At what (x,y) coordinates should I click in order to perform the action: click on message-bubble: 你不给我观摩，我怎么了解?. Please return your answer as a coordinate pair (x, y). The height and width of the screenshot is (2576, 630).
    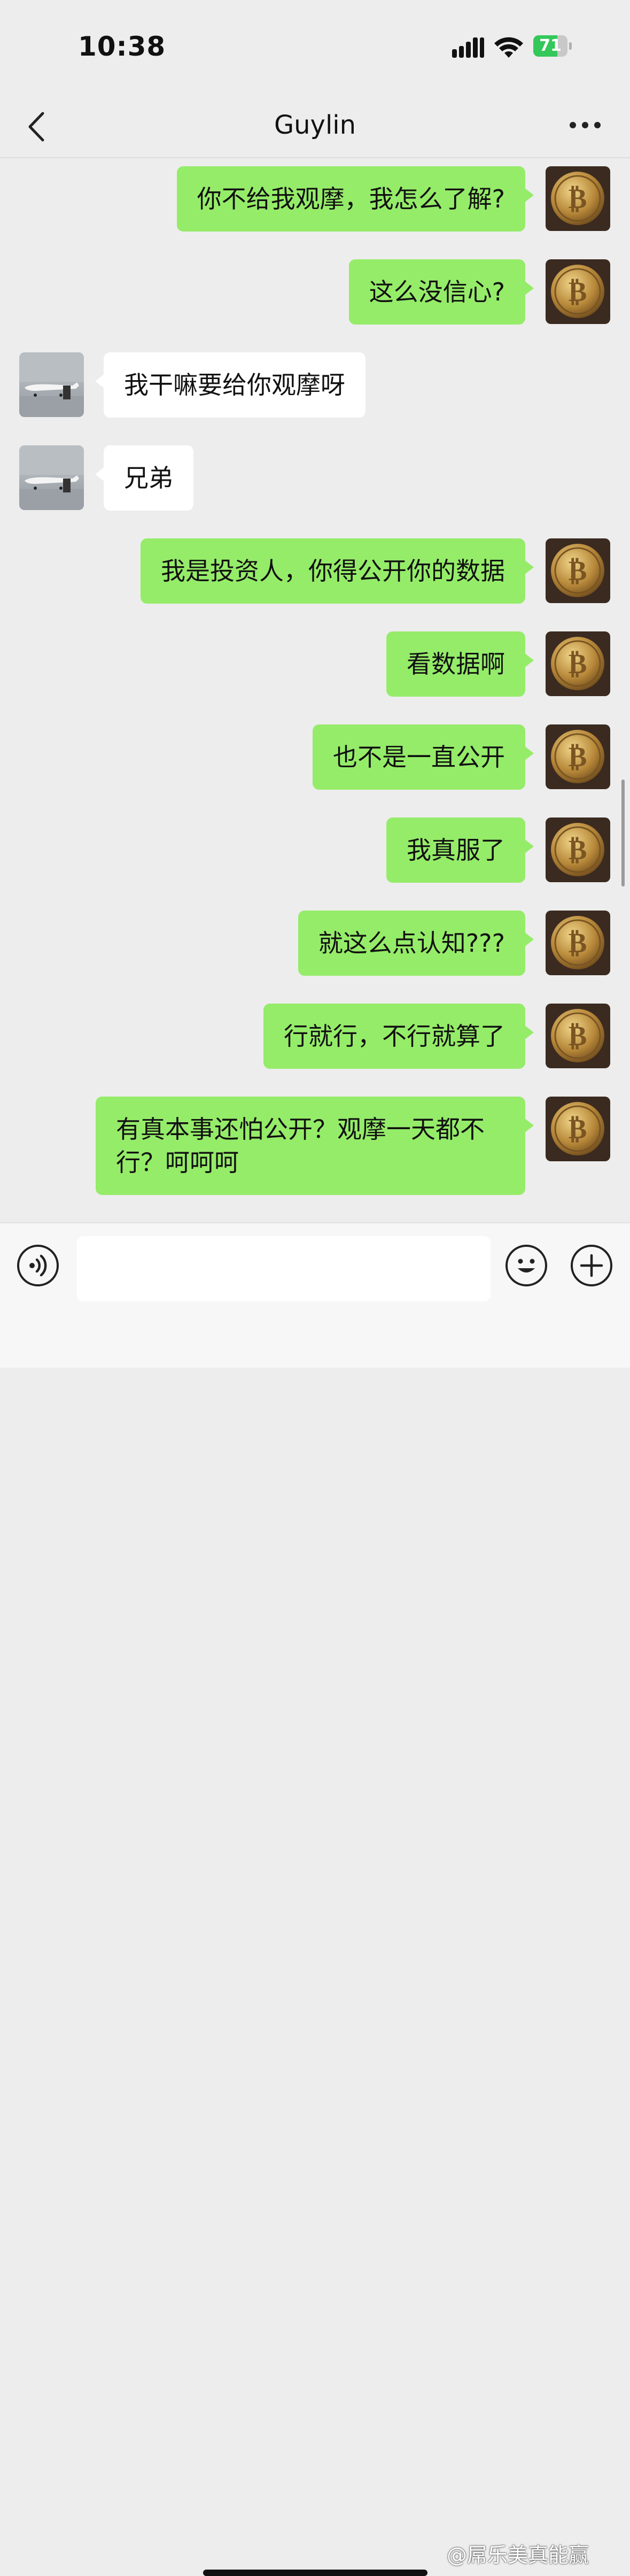
    Looking at the image, I should click on (355, 199).